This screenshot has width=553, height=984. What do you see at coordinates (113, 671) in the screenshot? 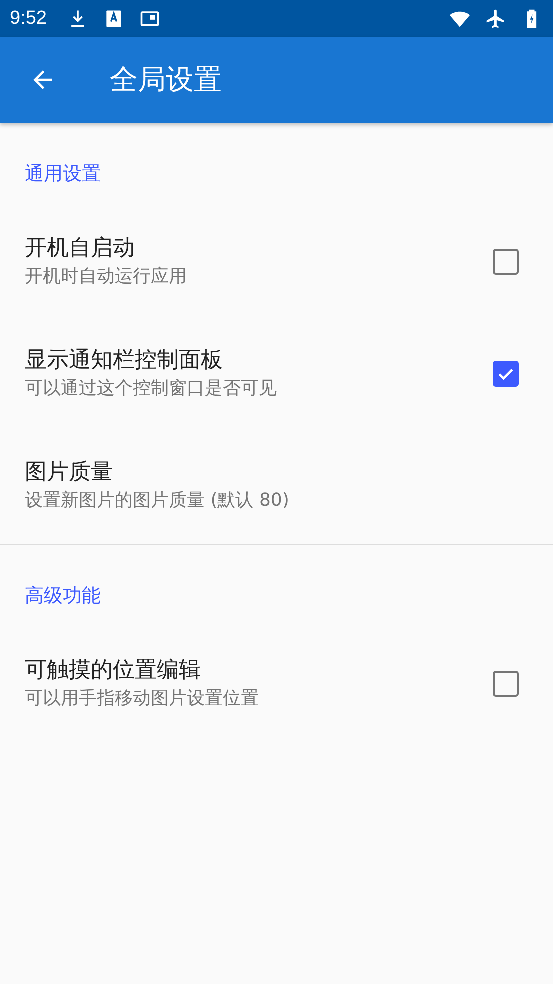
I see `setting-title: 可触摸的位置编辑` at bounding box center [113, 671].